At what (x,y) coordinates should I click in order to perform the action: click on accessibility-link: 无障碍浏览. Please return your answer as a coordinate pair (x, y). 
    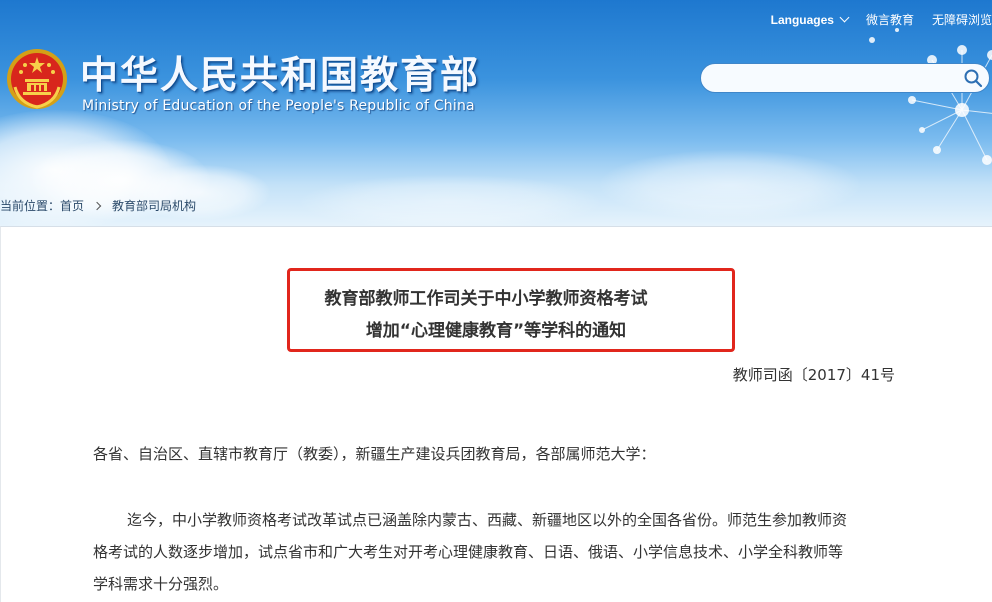
    Looking at the image, I should click on (962, 19).